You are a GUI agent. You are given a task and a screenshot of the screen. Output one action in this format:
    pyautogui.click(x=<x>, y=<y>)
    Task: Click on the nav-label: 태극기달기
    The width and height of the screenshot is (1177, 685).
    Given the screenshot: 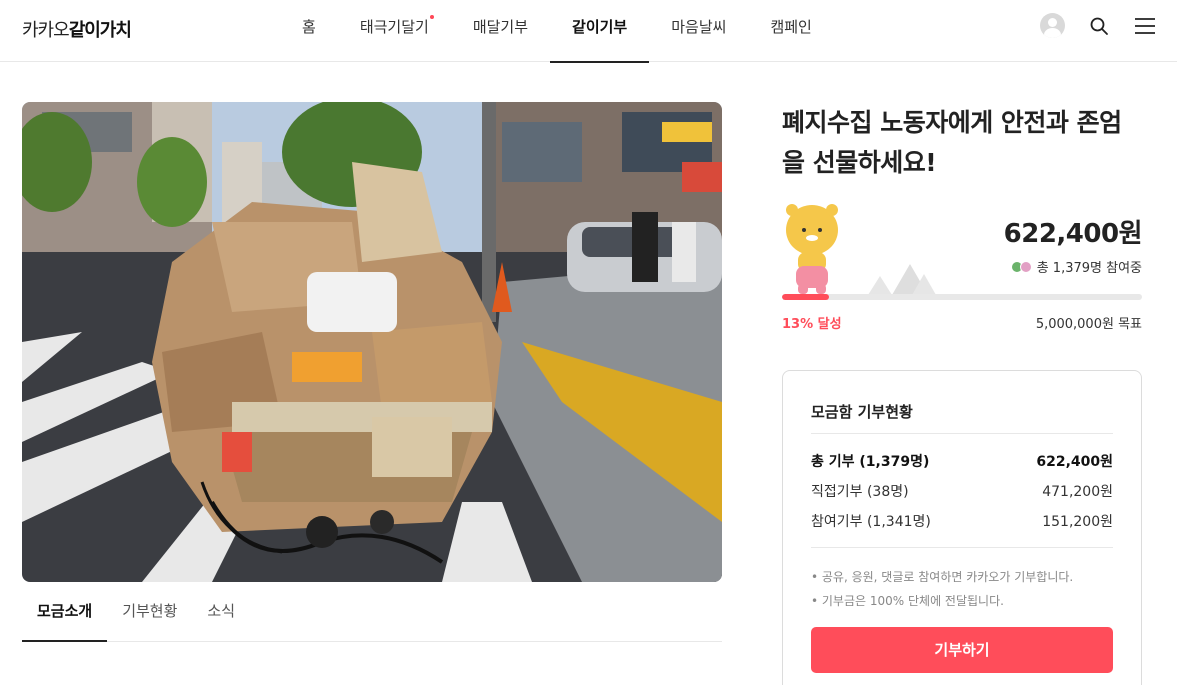 What is the action you would take?
    pyautogui.click(x=394, y=27)
    